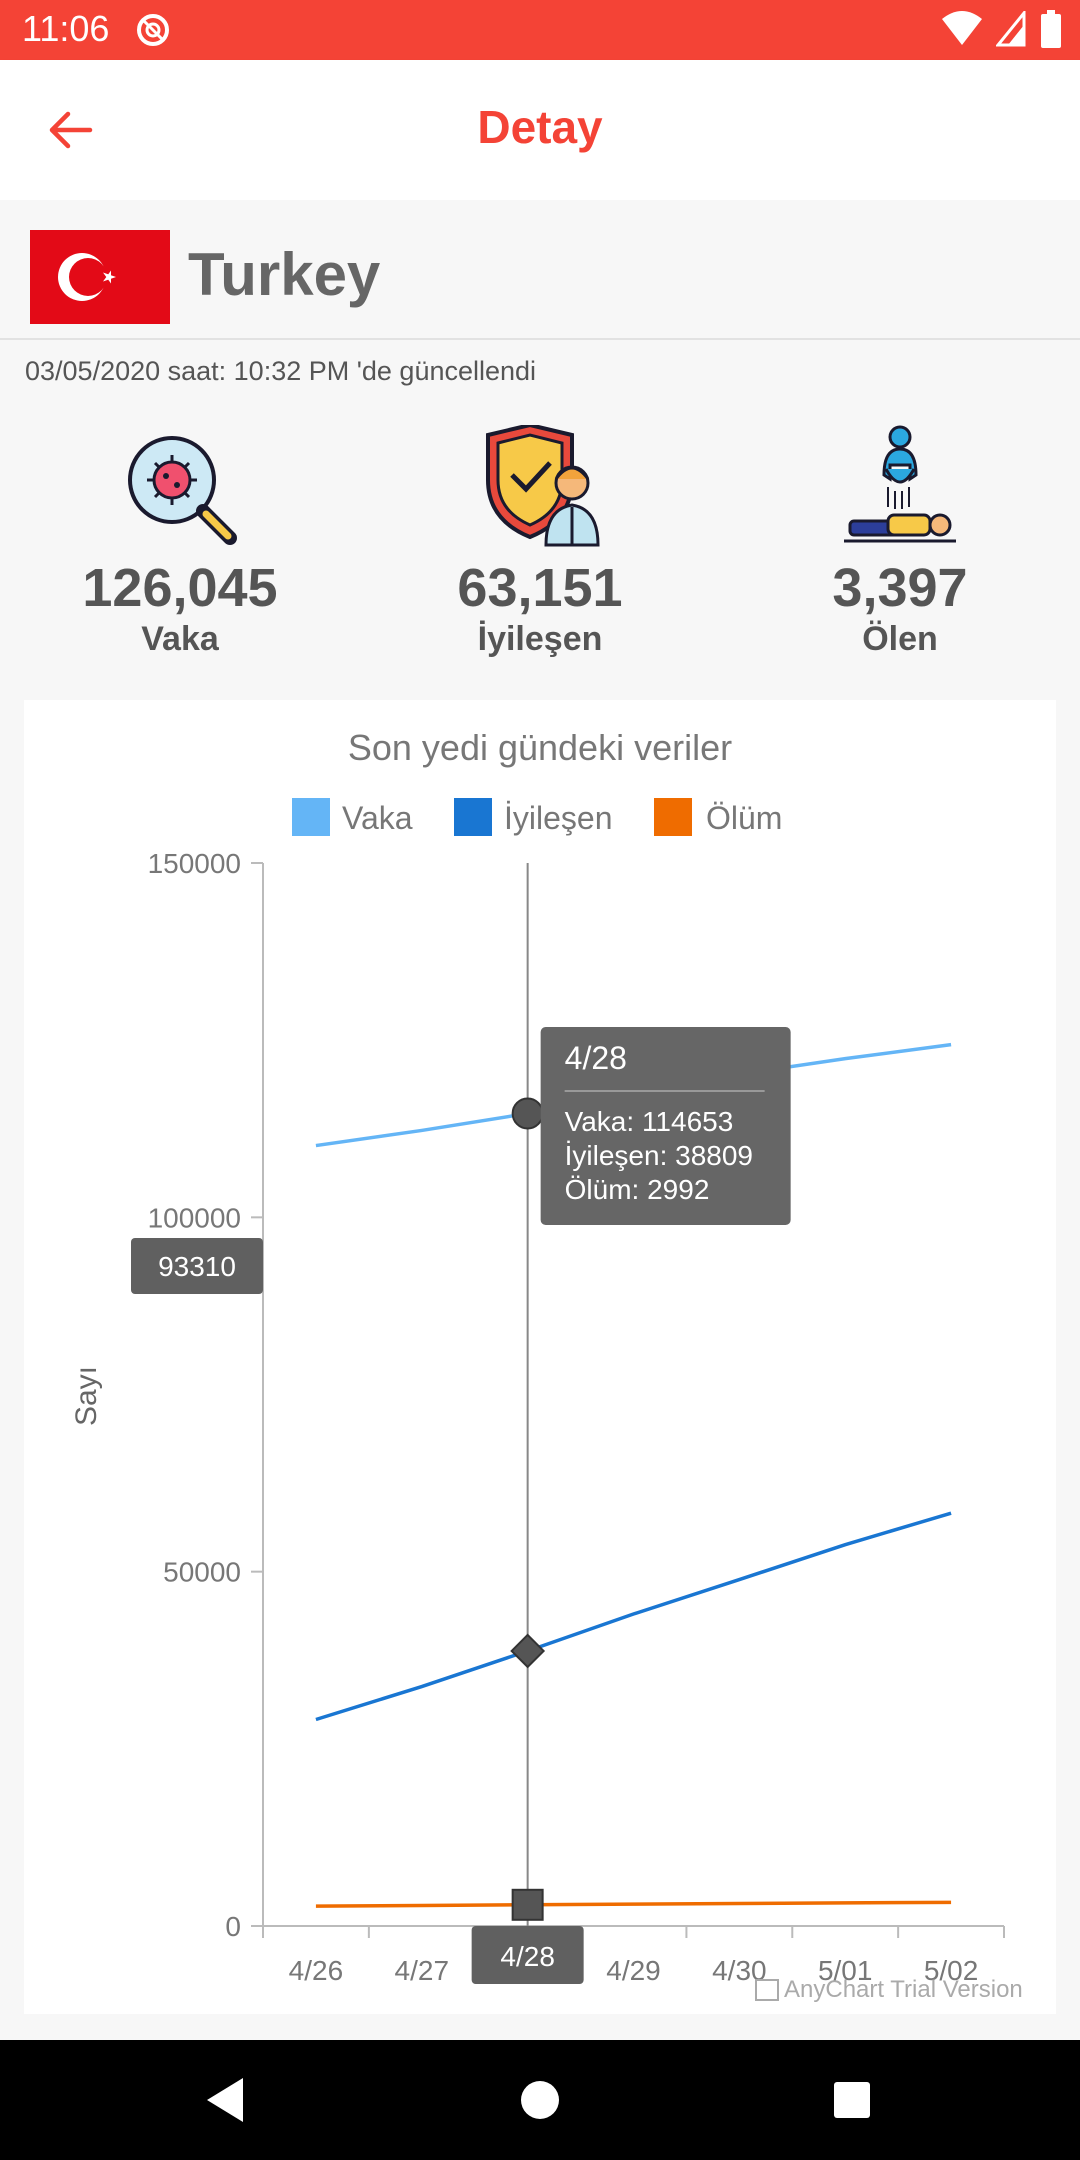  What do you see at coordinates (311, 817) in the screenshot?
I see `legend-swatch-vaka` at bounding box center [311, 817].